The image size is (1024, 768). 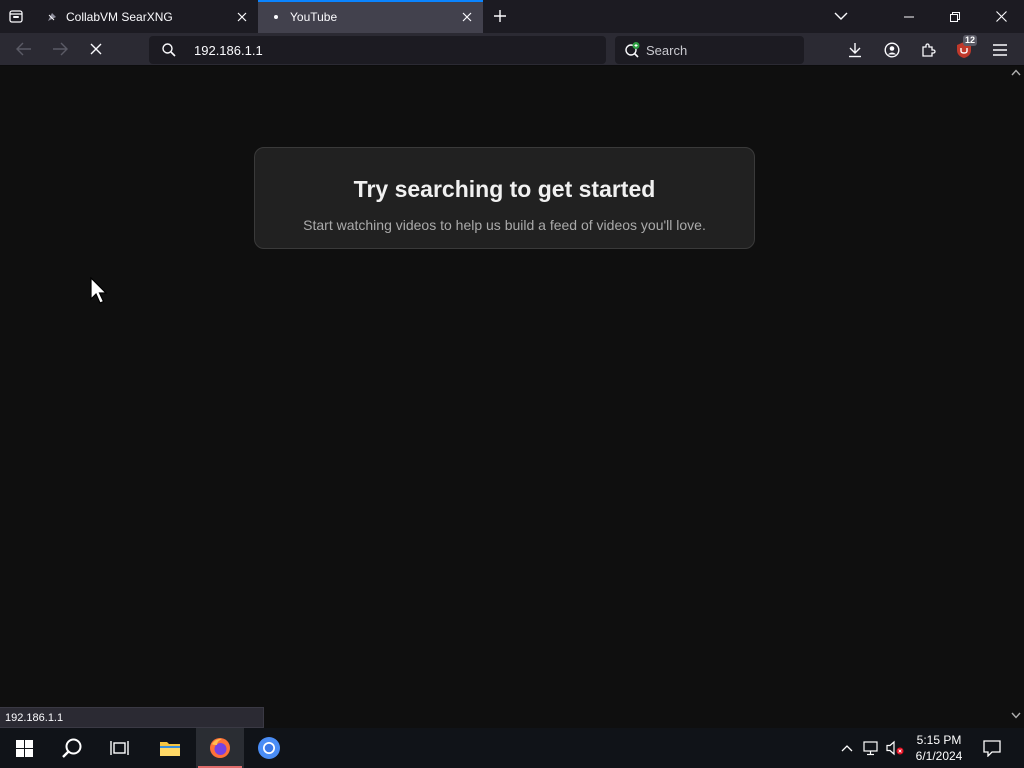 I want to click on file-explorer-button, so click(x=170, y=748).